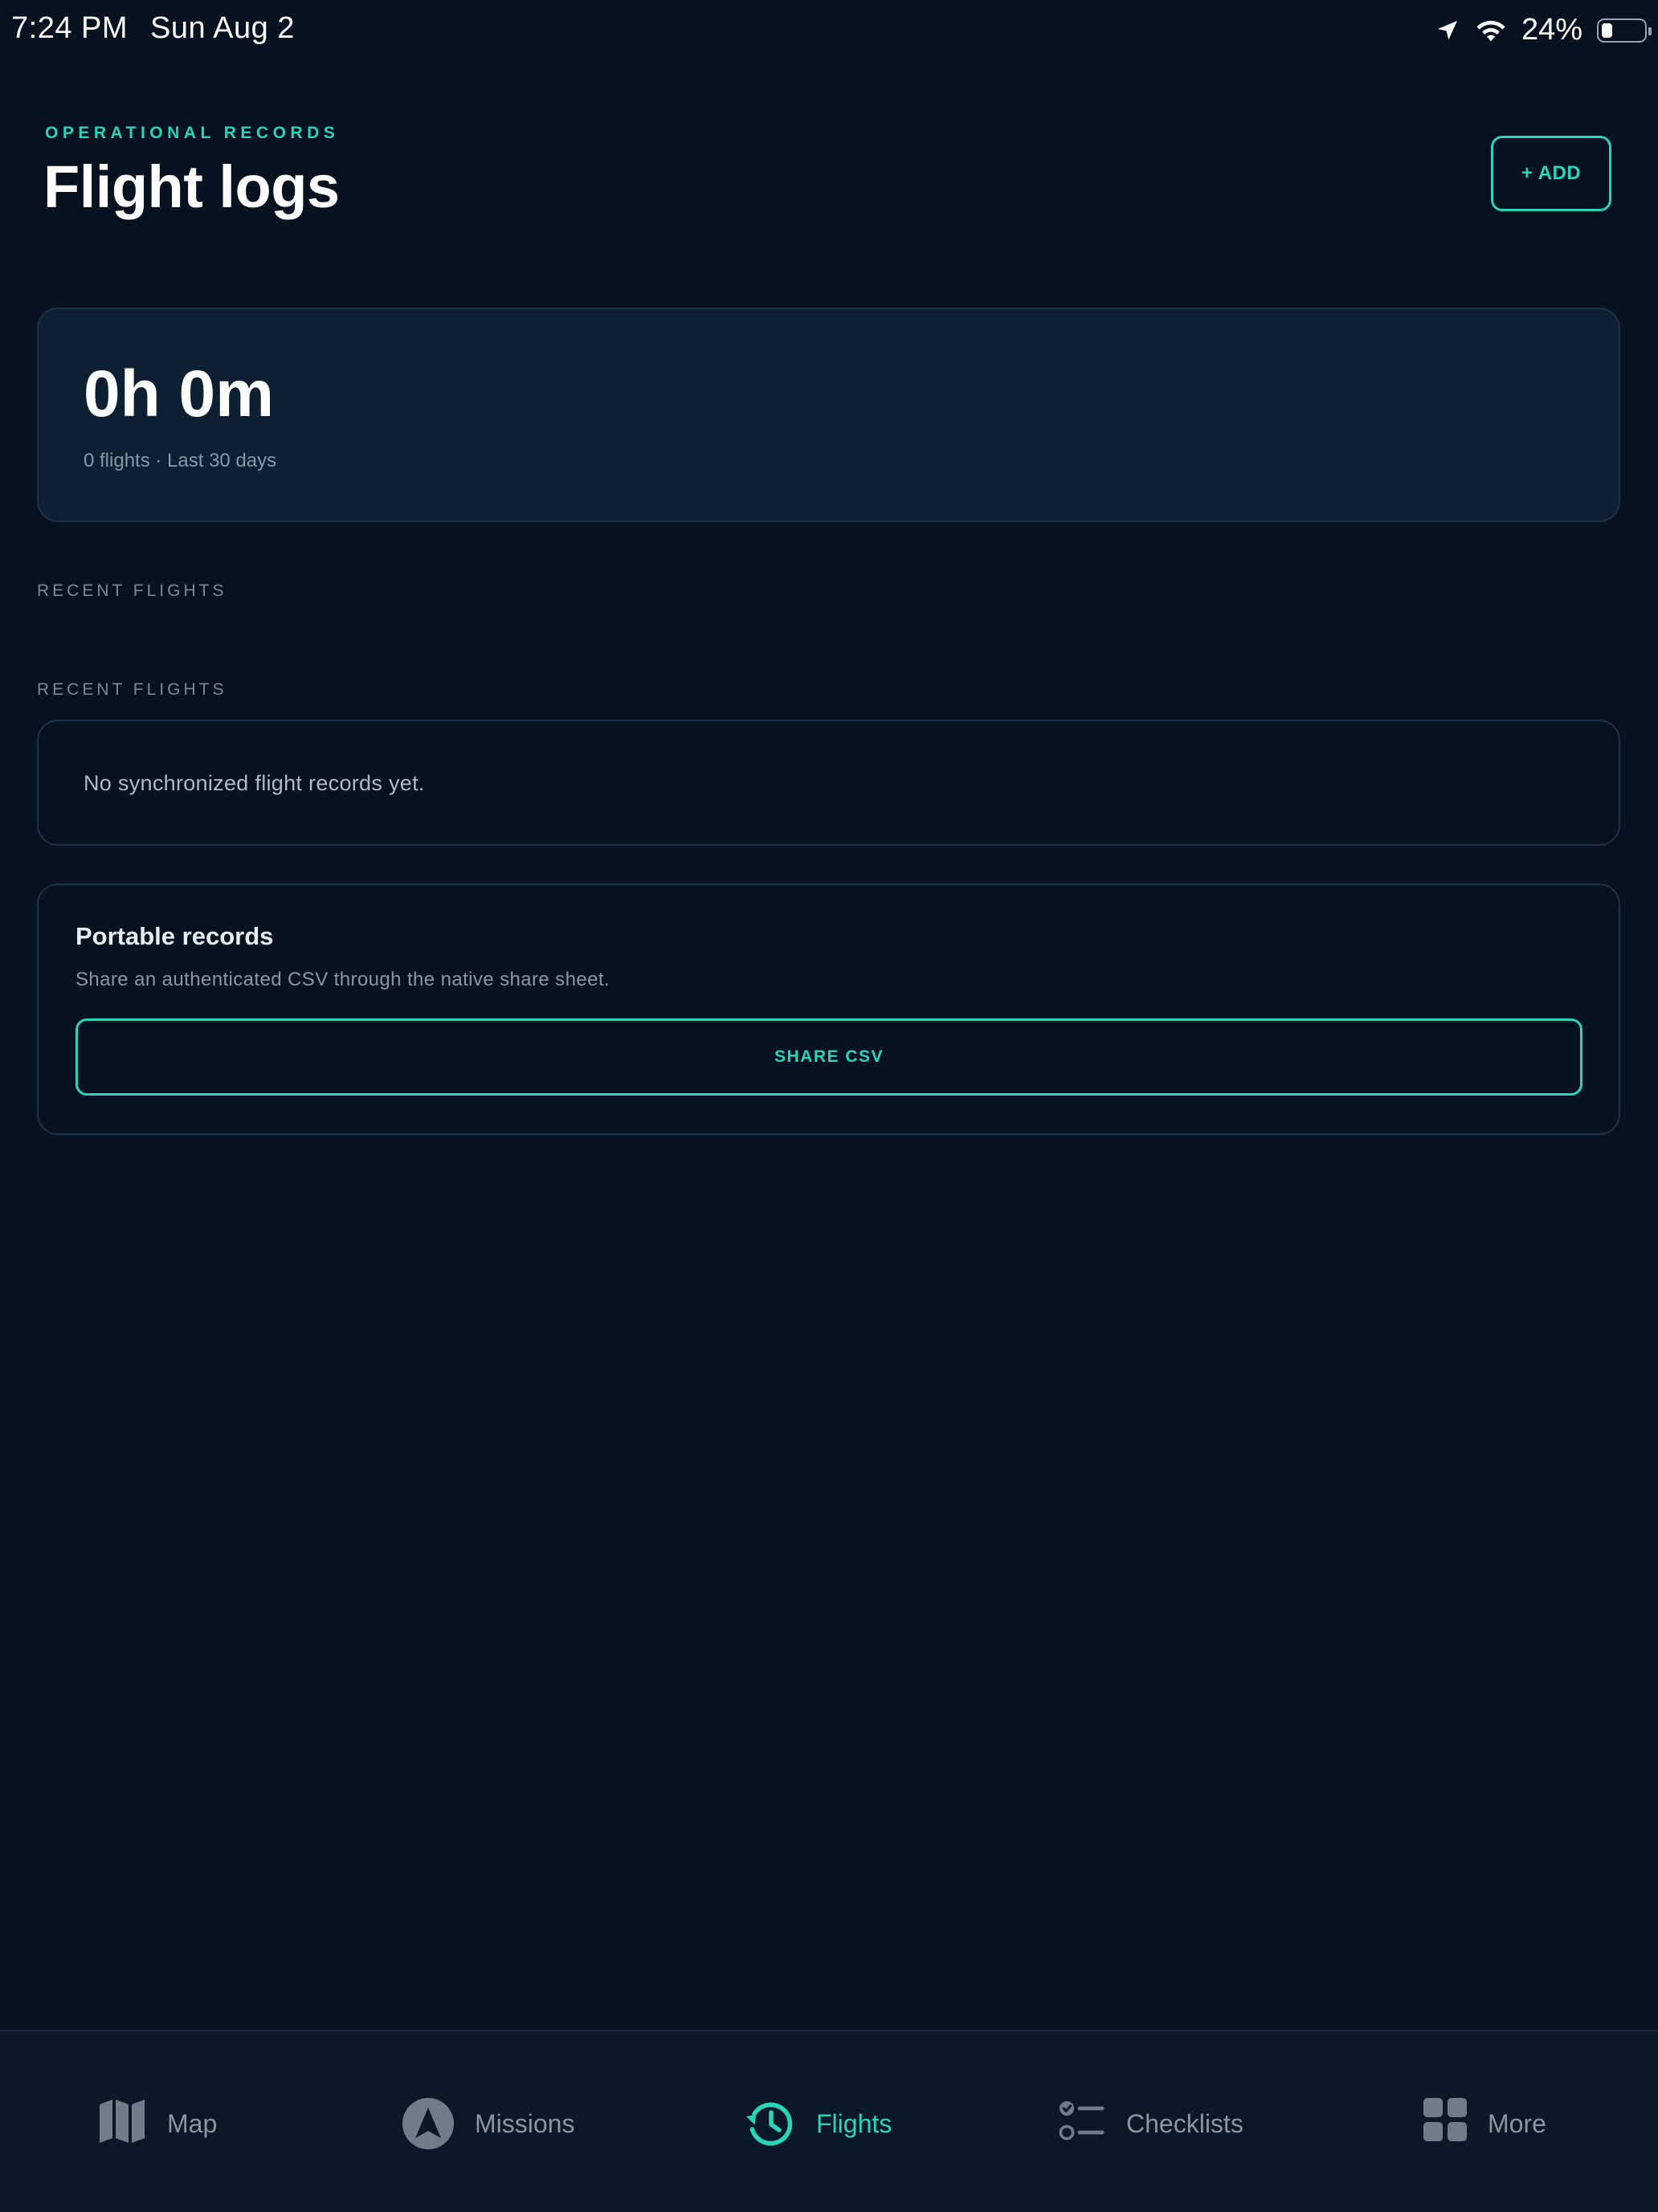 Image resolution: width=1658 pixels, height=2212 pixels. What do you see at coordinates (132, 689) in the screenshot?
I see `recent-flights-label-secondary: RECENT FLIGHTS` at bounding box center [132, 689].